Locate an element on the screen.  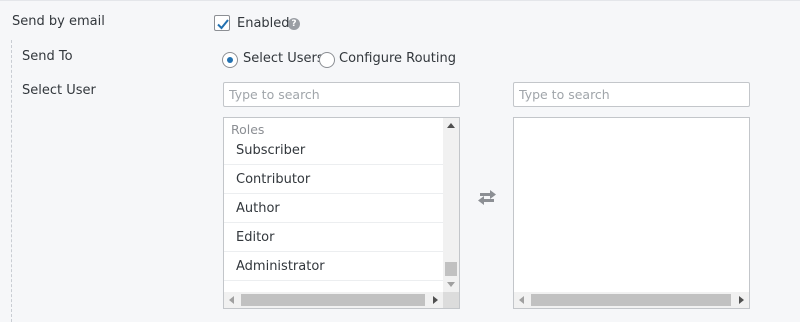
top-divider is located at coordinates (400, 0).